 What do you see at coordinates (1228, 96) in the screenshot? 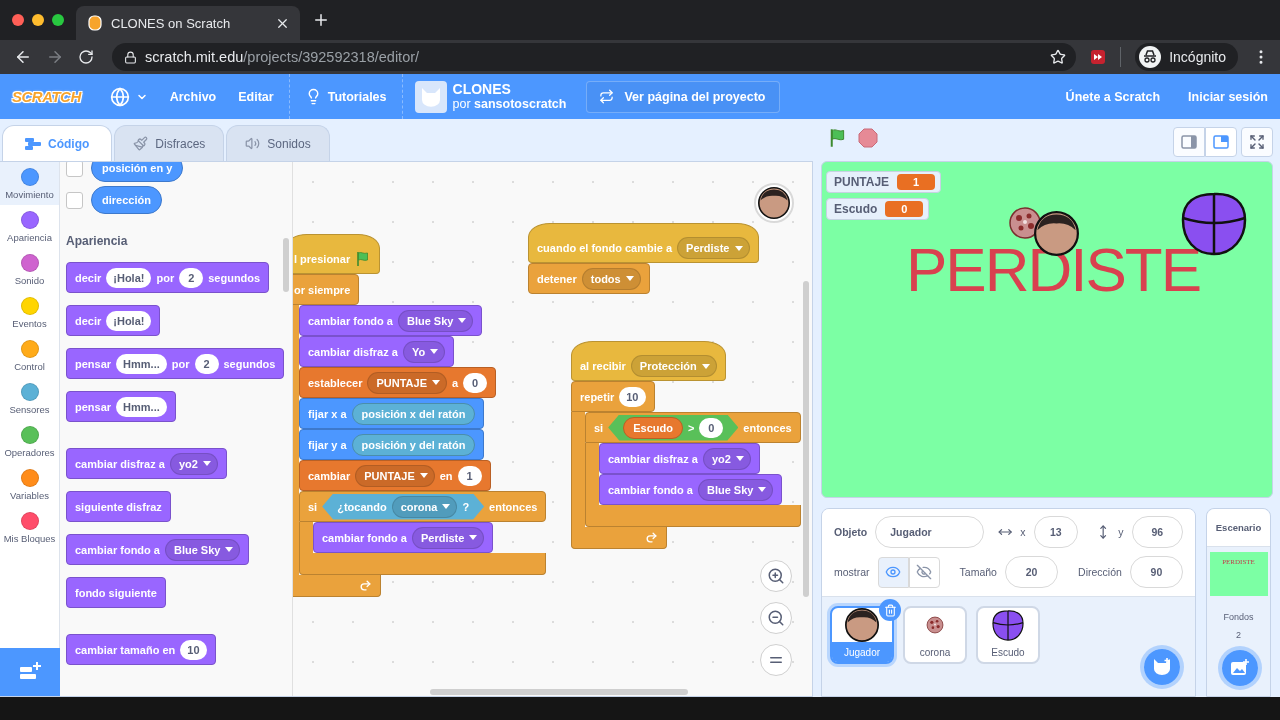
I see `sign-in-link: Iniciar sesión` at bounding box center [1228, 96].